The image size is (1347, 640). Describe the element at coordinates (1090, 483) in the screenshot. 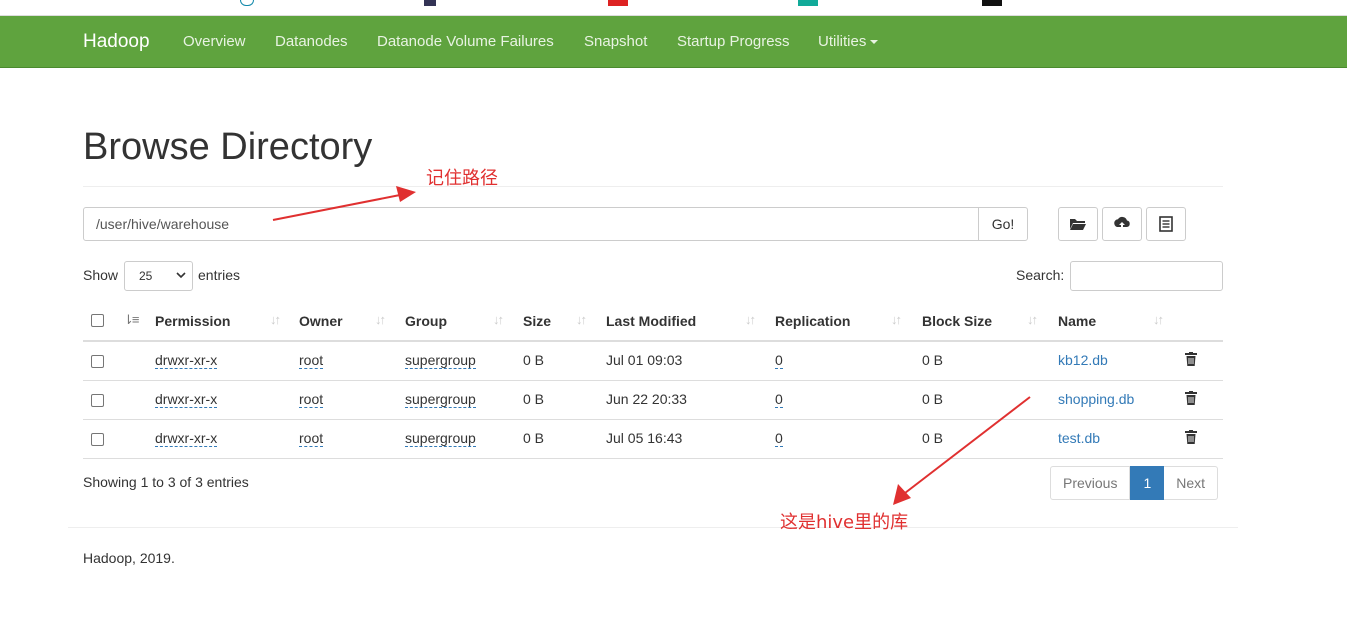

I see `previous-page-button: Previous` at that location.